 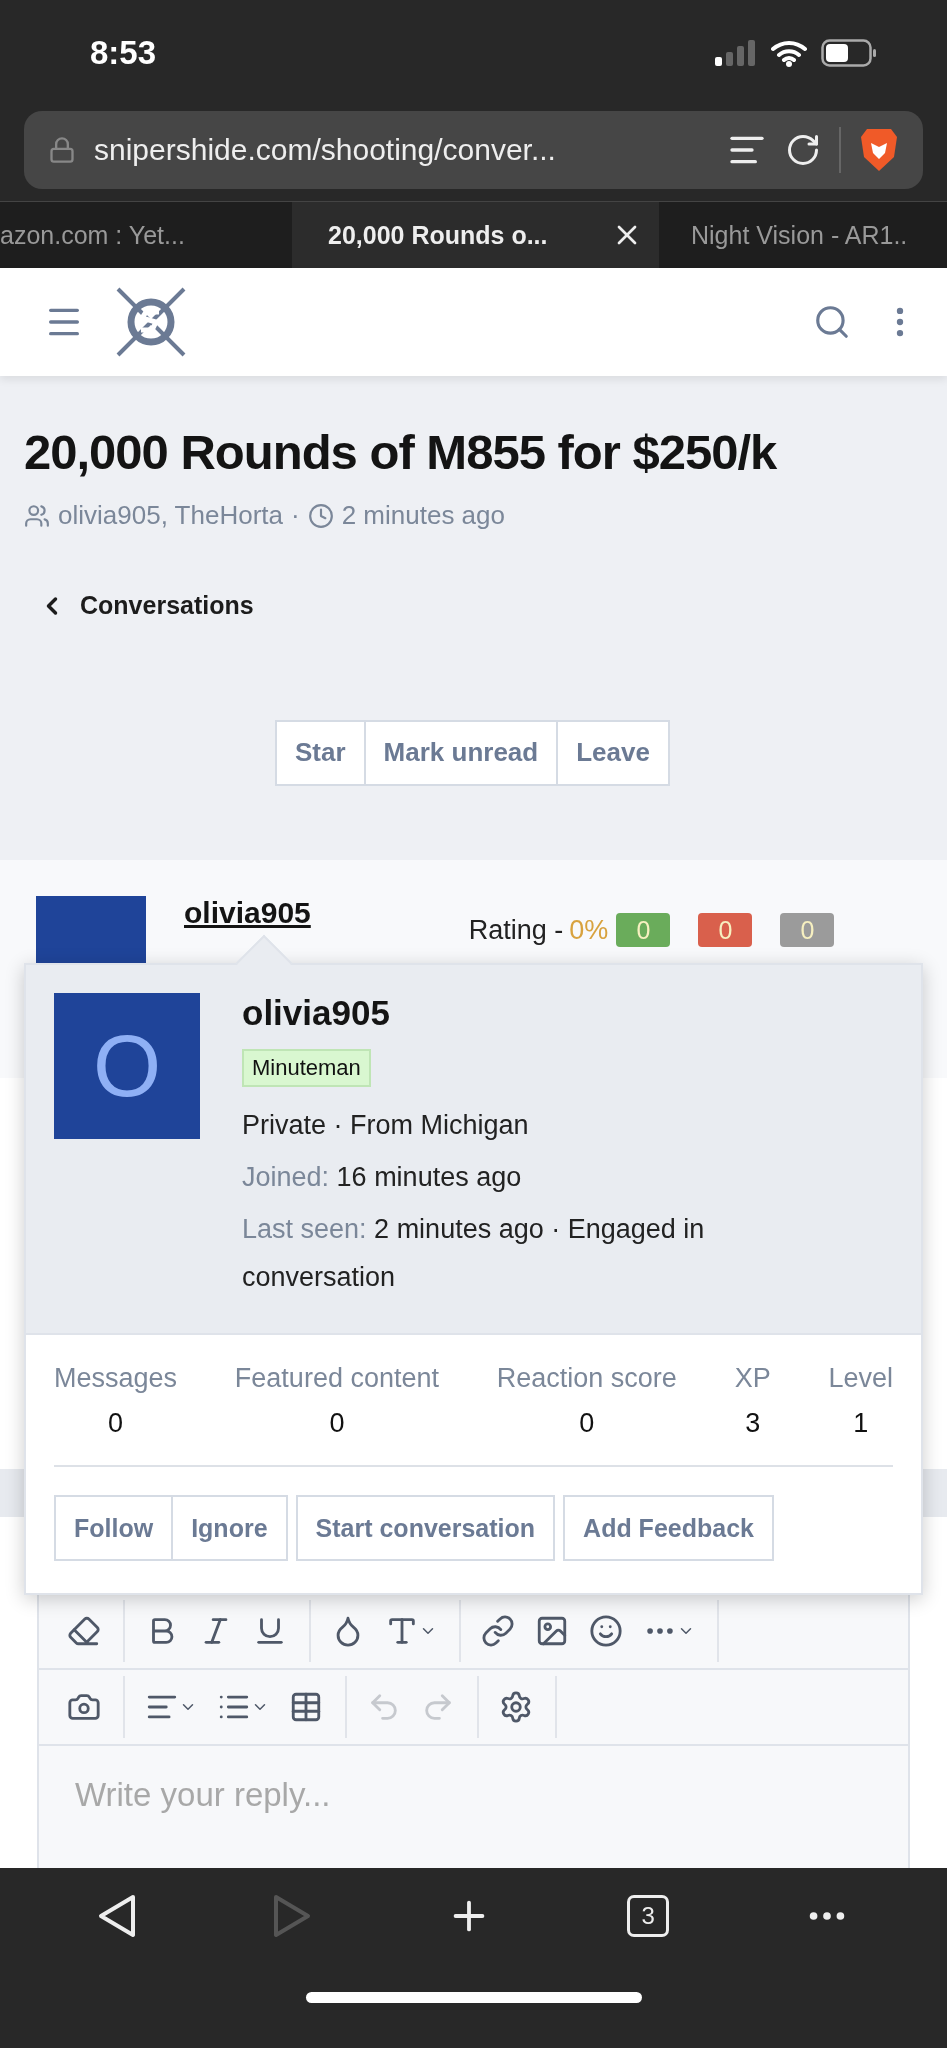 I want to click on rating-percent: 0%, so click(x=589, y=930).